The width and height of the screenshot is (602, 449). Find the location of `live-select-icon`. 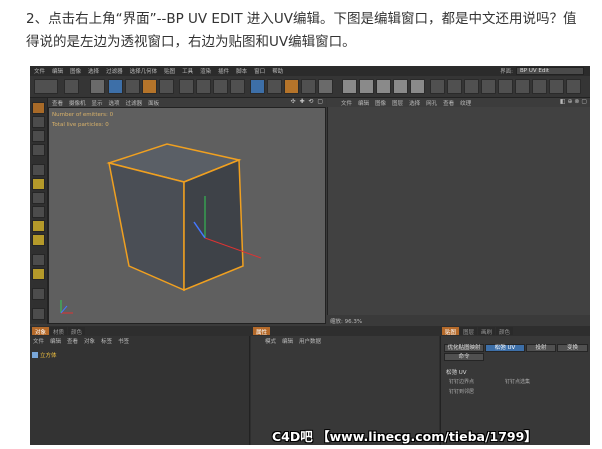

live-select-icon is located at coordinates (38, 108).